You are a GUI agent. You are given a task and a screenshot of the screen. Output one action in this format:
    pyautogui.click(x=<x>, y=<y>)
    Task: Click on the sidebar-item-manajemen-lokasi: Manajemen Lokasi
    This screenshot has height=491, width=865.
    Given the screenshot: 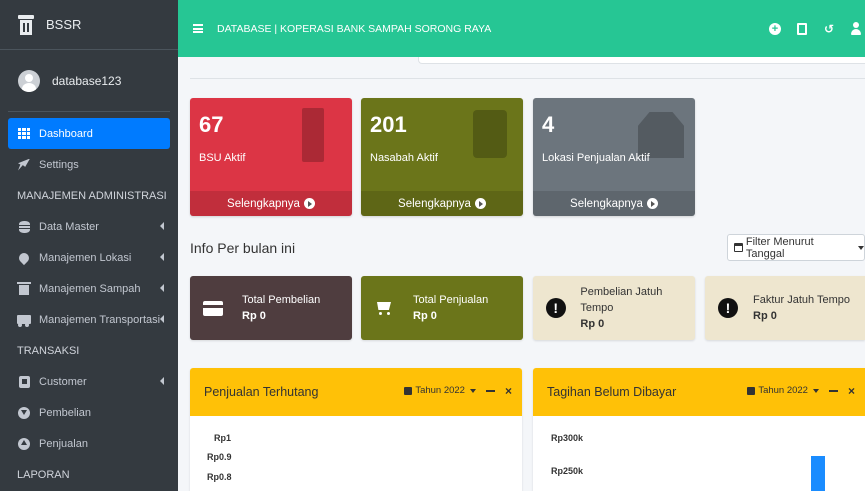 What is the action you would take?
    pyautogui.click(x=89, y=257)
    